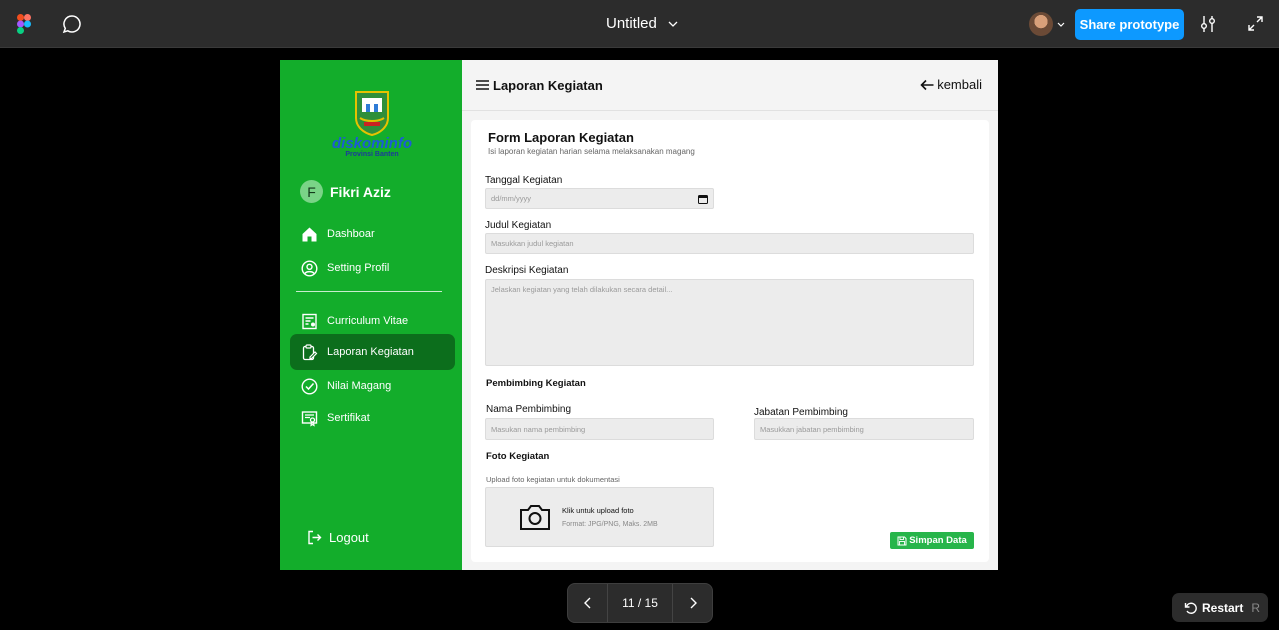 The image size is (1279, 630). I want to click on diskominfo-logo: diskominfo Provinsi Banten, so click(372, 123).